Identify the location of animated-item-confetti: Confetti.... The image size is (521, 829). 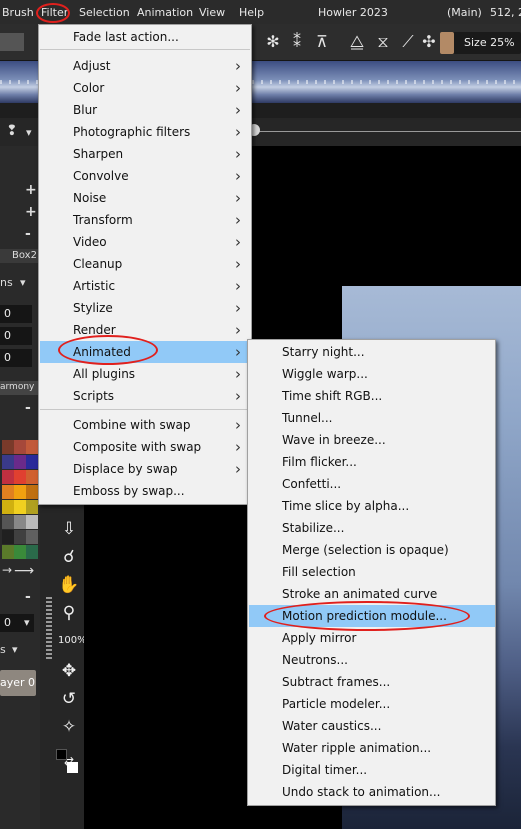
(372, 484).